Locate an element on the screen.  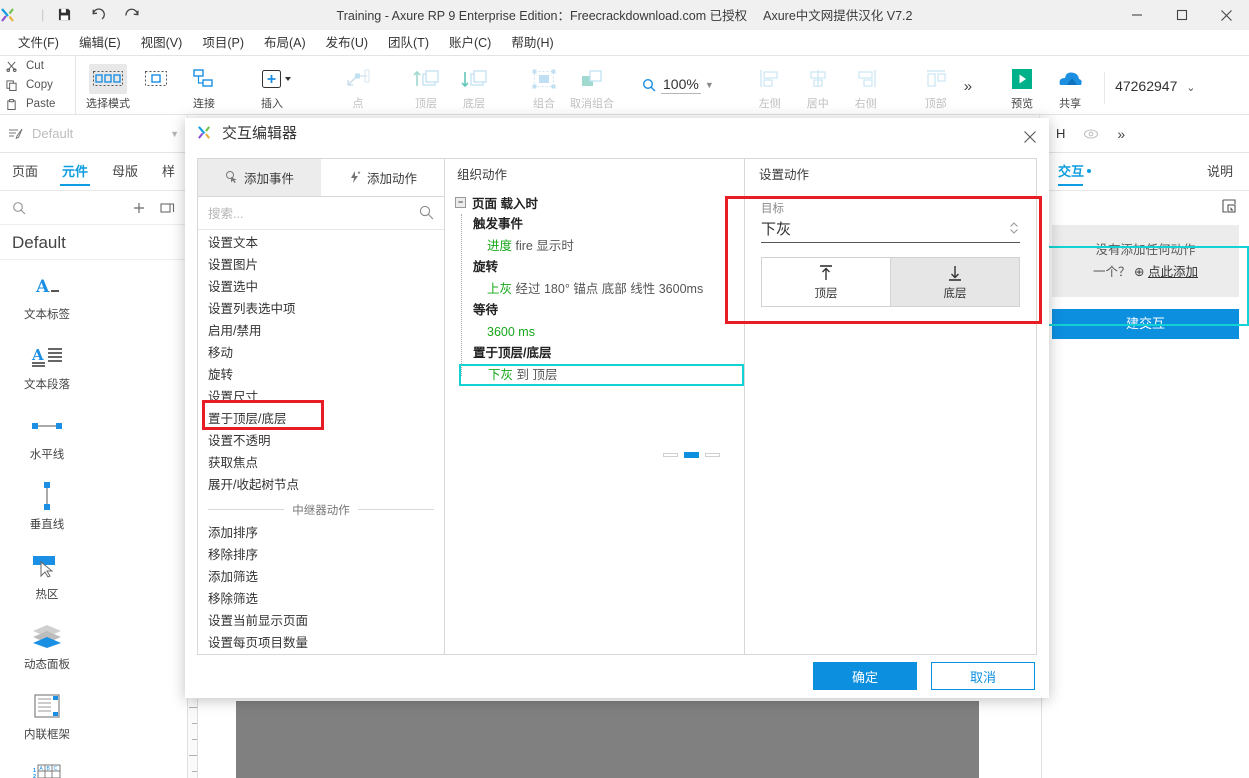
action-item: 旋转 is located at coordinates (321, 375).